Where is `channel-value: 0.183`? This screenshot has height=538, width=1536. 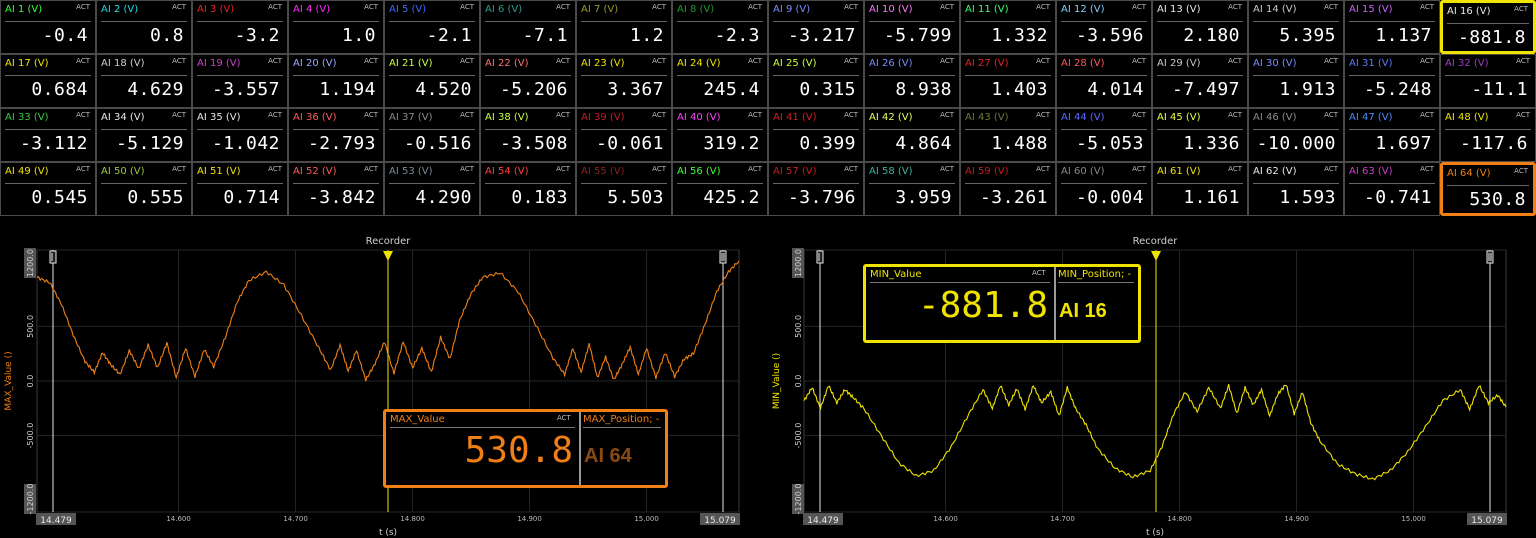 channel-value: 0.183 is located at coordinates (539, 197).